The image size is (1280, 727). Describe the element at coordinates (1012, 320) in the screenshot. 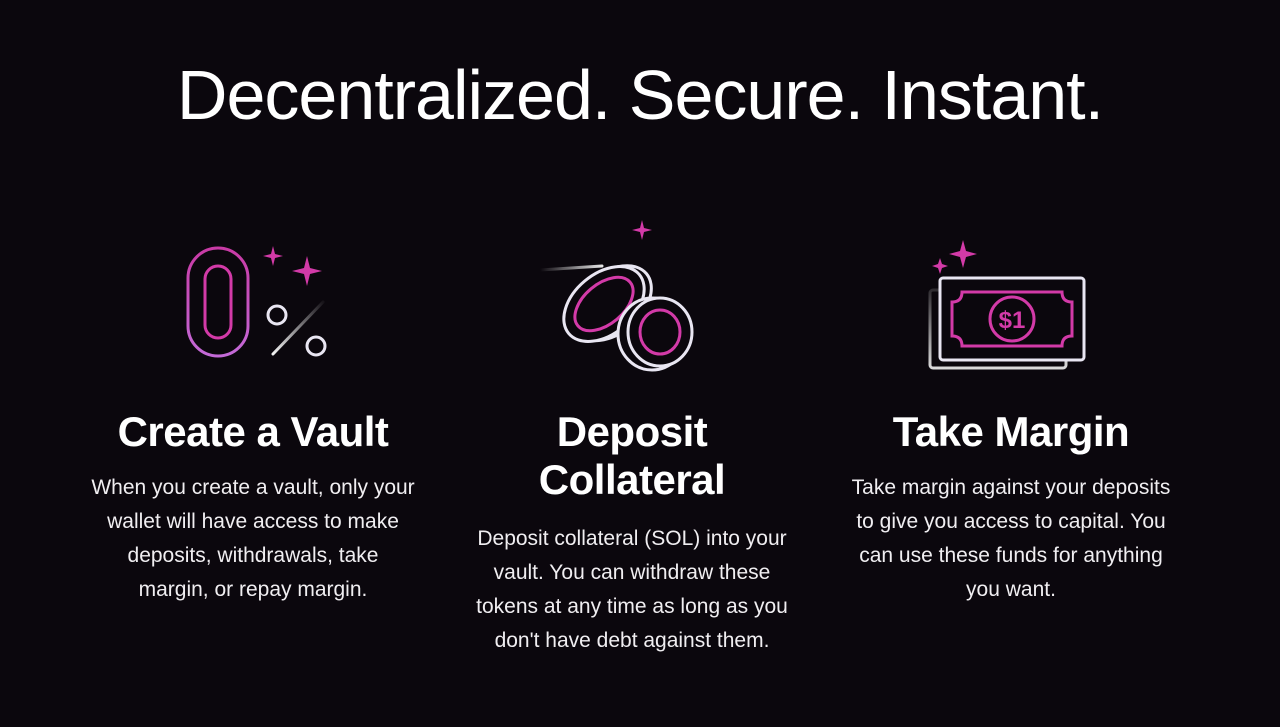

I see `svg-text: $1` at that location.